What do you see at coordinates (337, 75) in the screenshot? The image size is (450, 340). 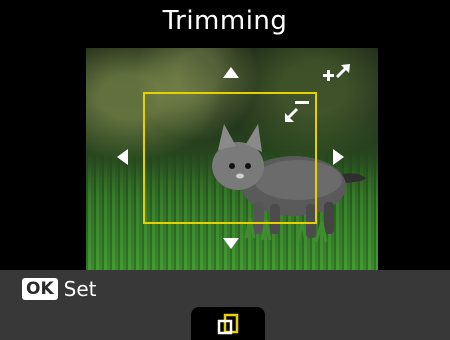 I see `zoom-in-icon` at bounding box center [337, 75].